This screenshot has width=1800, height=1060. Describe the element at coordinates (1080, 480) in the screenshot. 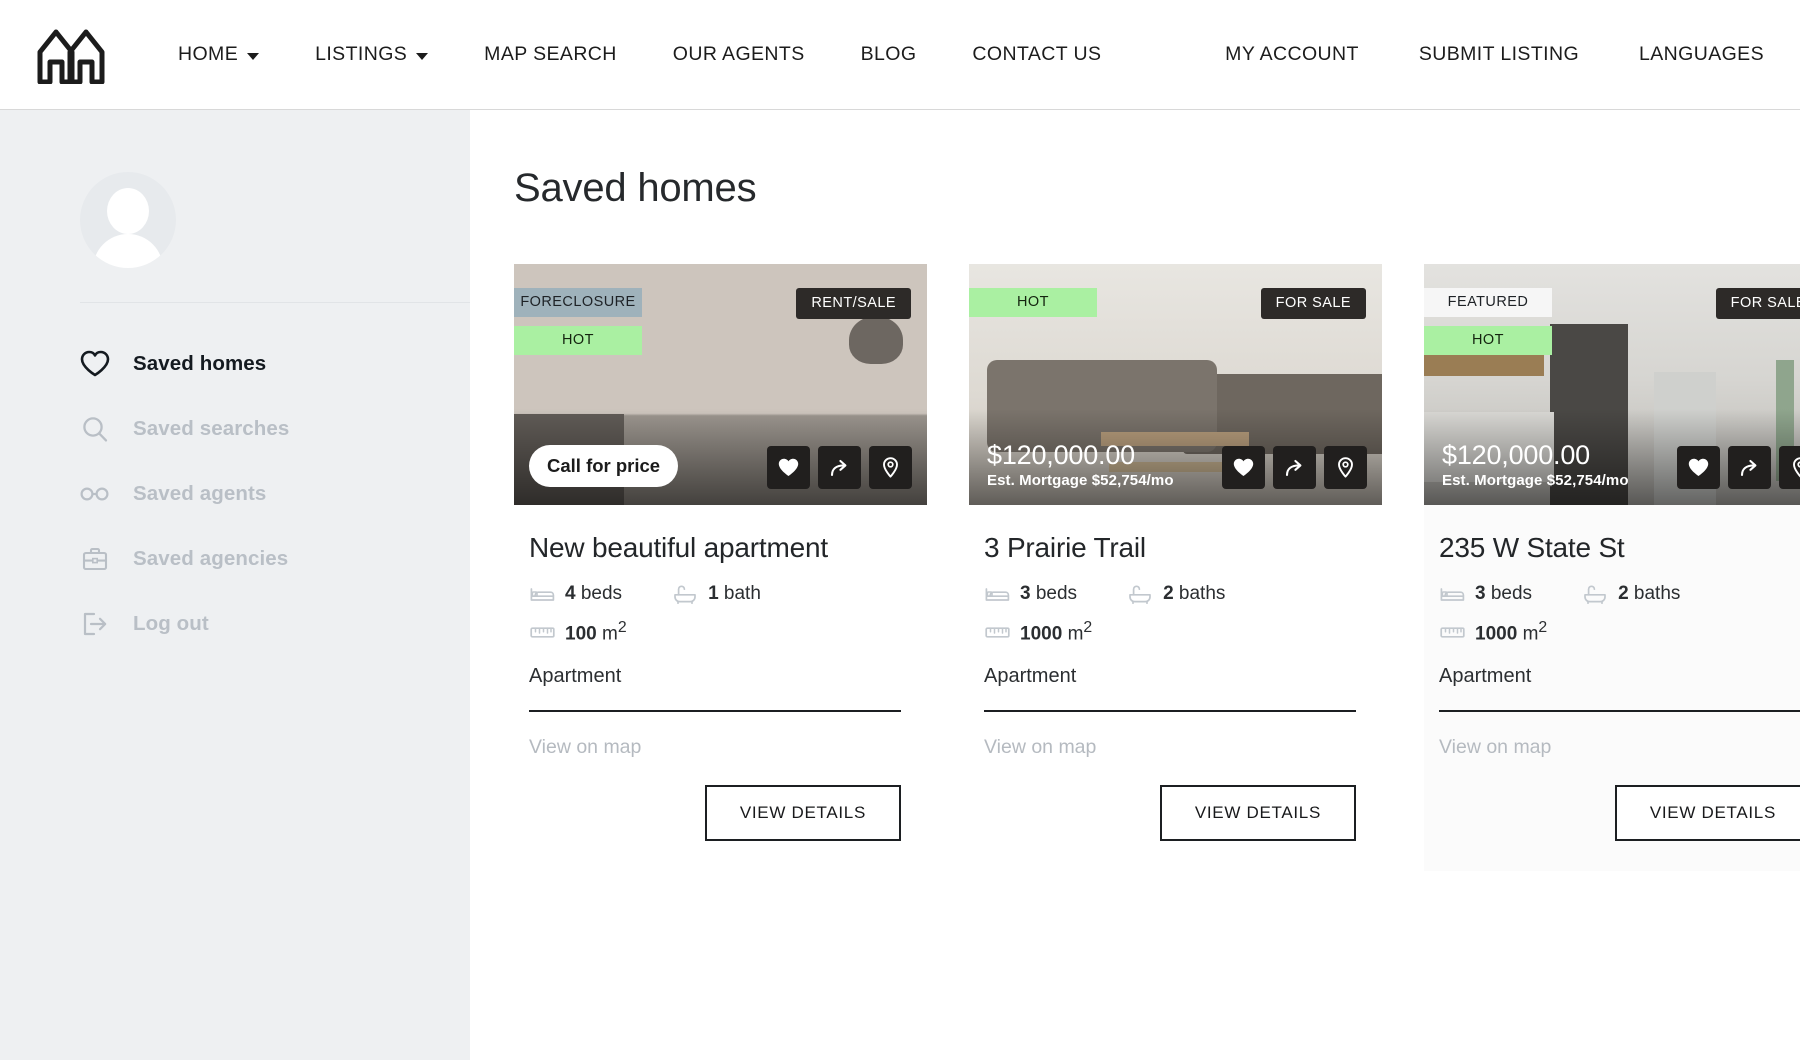

I see `estimated-mortgage: Est. Mortgage $52,754/mo` at that location.